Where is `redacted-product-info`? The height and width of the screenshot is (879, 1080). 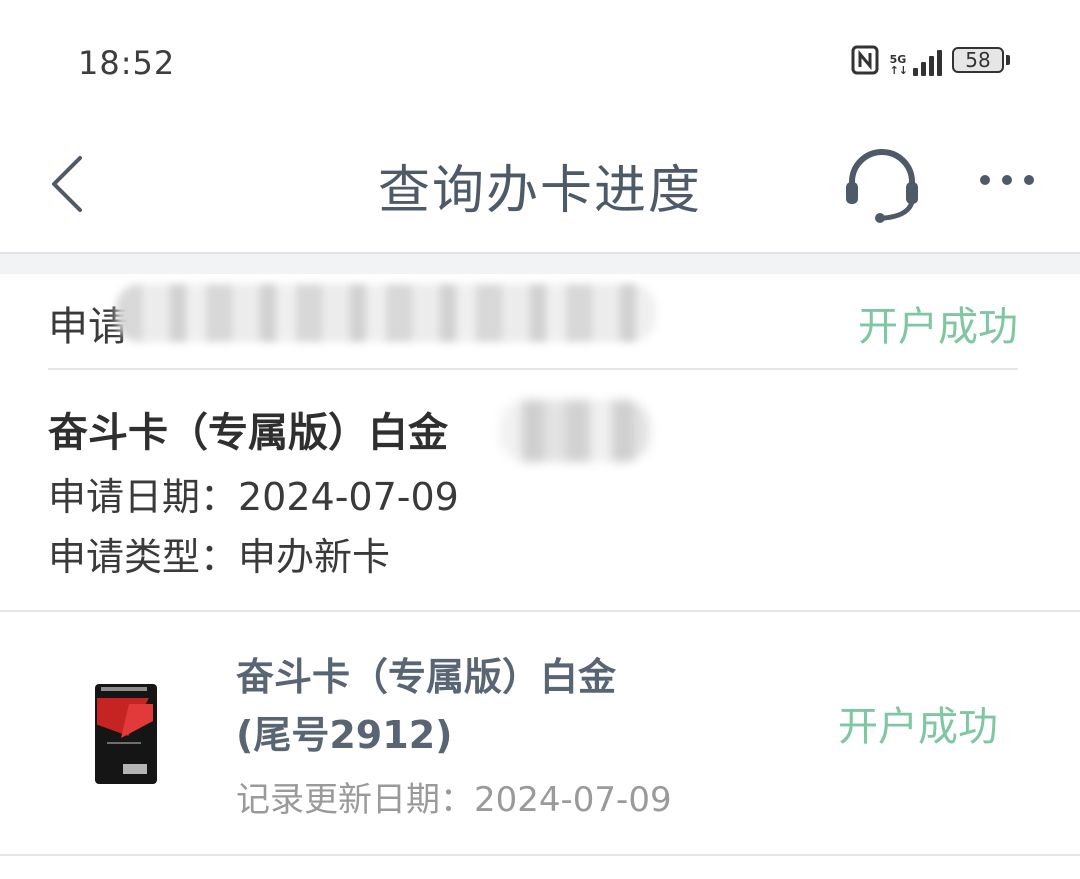 redacted-product-info is located at coordinates (575, 431).